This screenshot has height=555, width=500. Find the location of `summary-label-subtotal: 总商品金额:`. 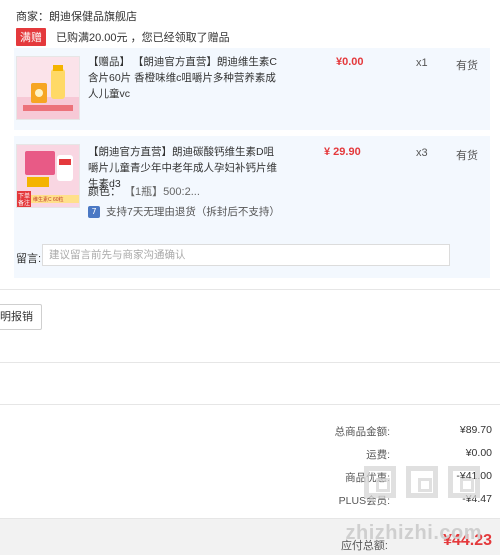

summary-label-subtotal: 总商品金额: is located at coordinates (362, 432).